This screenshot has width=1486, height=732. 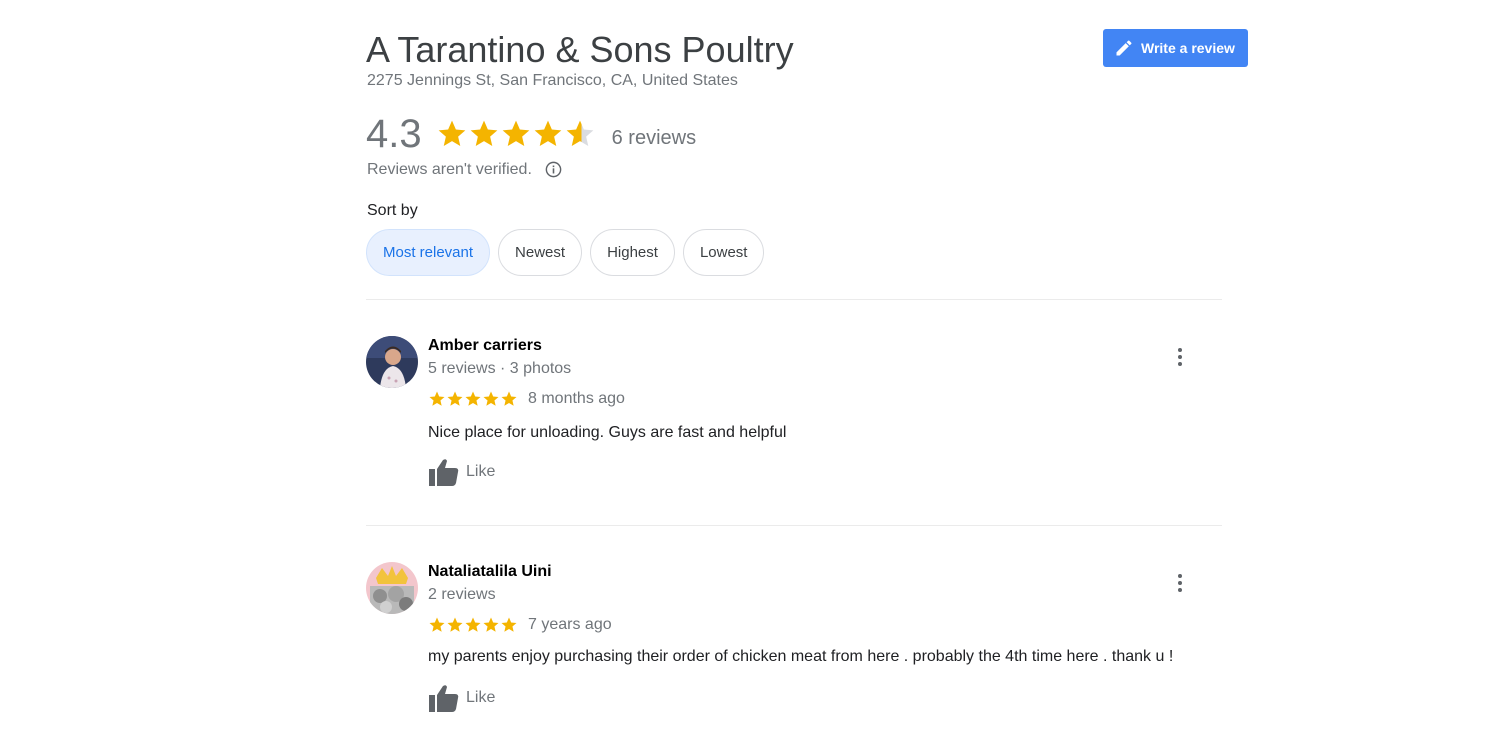 I want to click on place-title: A Tarantino & Sons Poultry, so click(x=580, y=49).